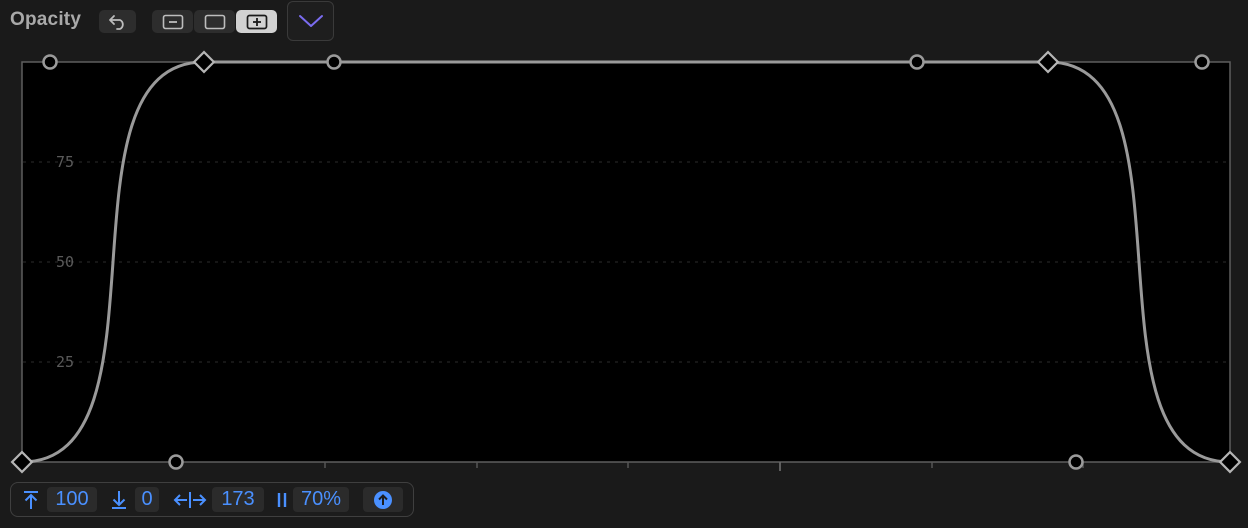 This screenshot has width=1248, height=528. Describe the element at coordinates (321, 499) in the screenshot. I see `smoothness-value-field: 70%` at that location.